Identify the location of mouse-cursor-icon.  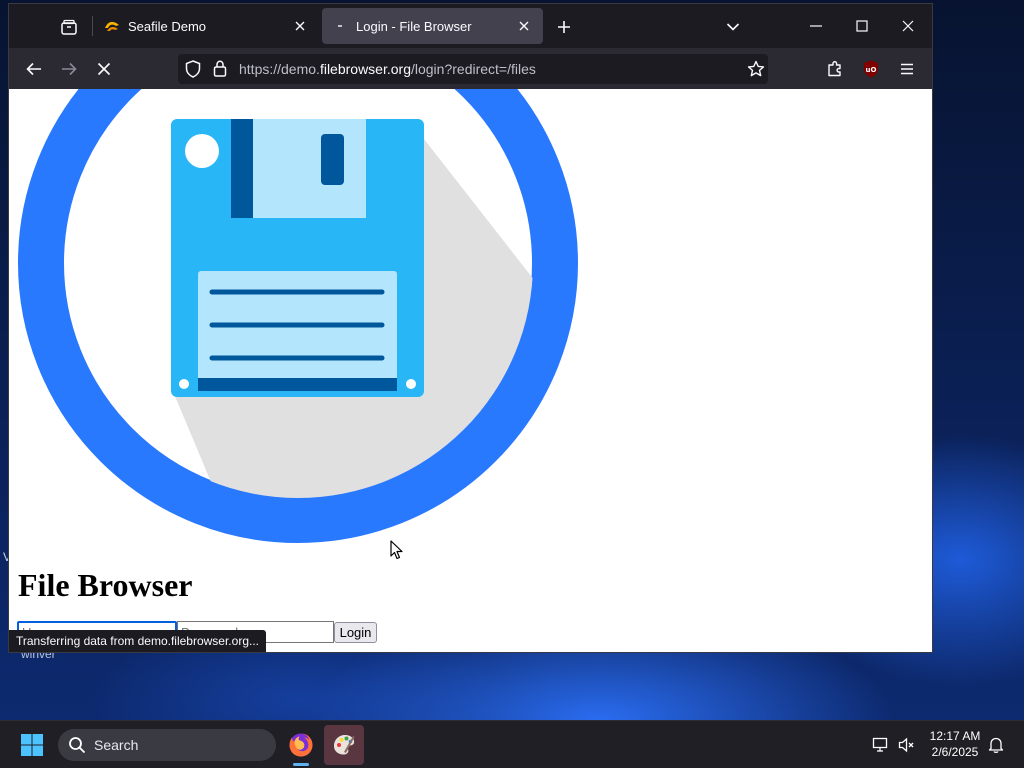
(396, 550).